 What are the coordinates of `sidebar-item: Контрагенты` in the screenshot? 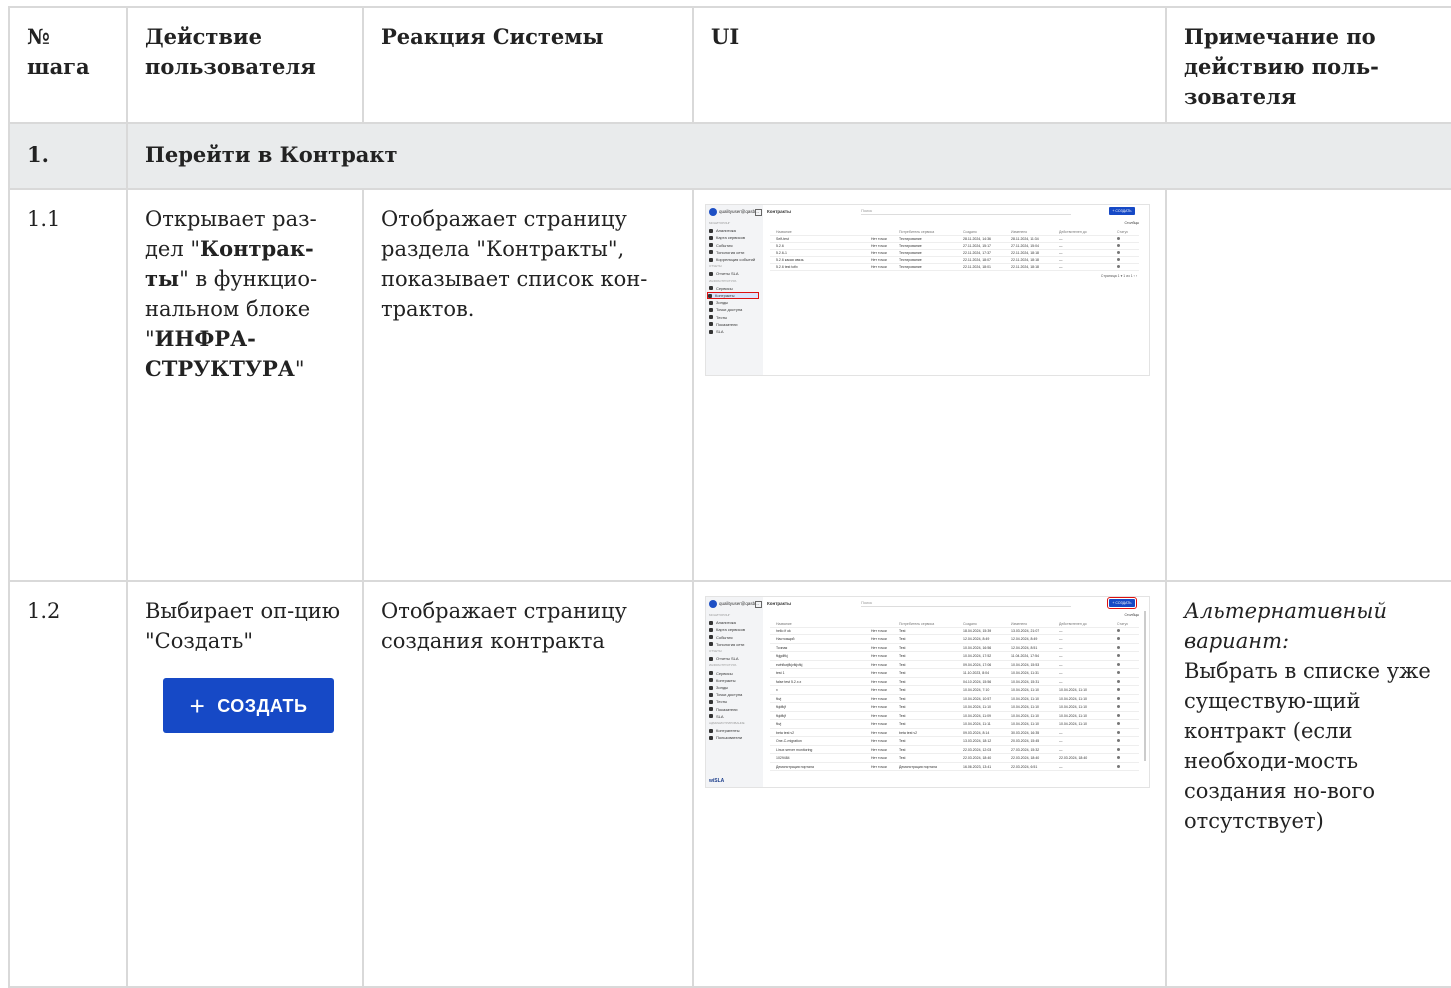 It's located at (724, 730).